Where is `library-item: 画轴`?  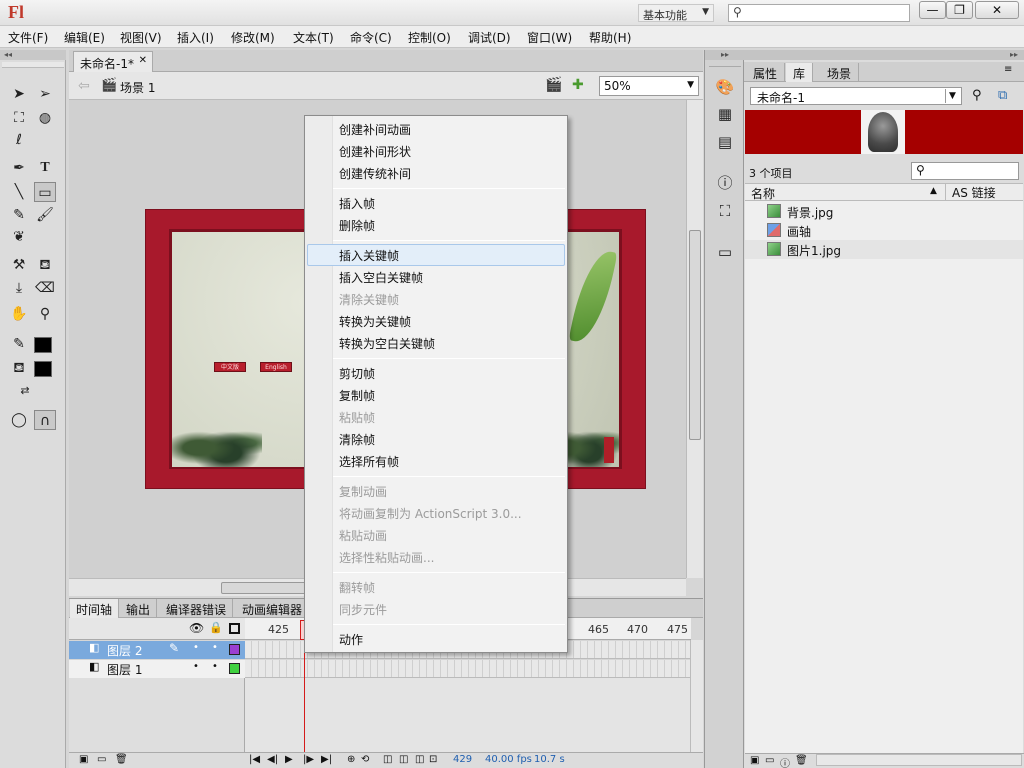 library-item: 画轴 is located at coordinates (884, 230).